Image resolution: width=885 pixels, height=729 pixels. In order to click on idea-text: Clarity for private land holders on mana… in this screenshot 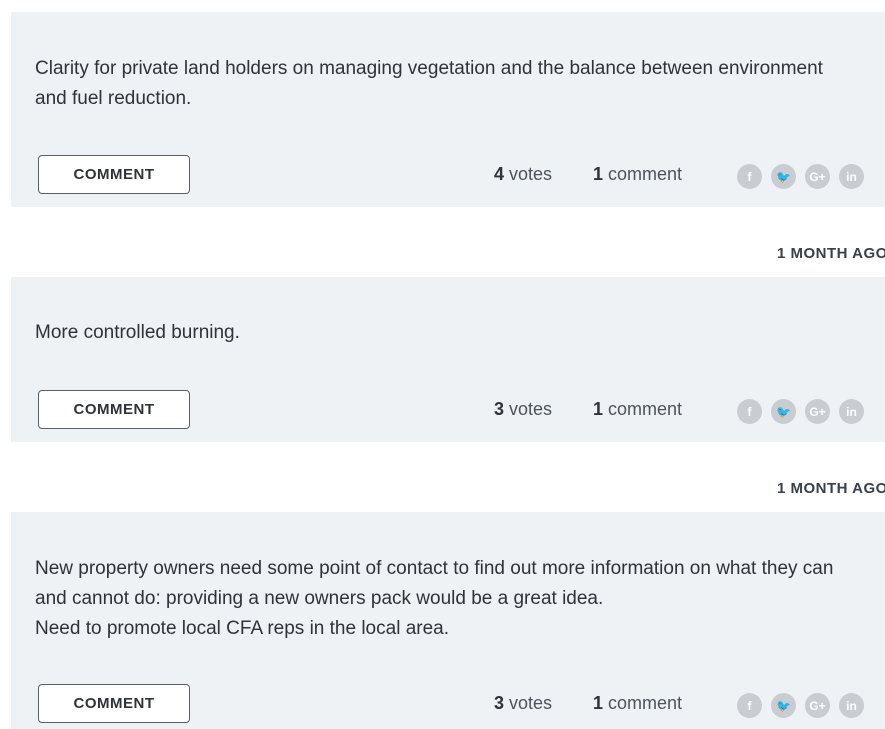, I will do `click(446, 84)`.